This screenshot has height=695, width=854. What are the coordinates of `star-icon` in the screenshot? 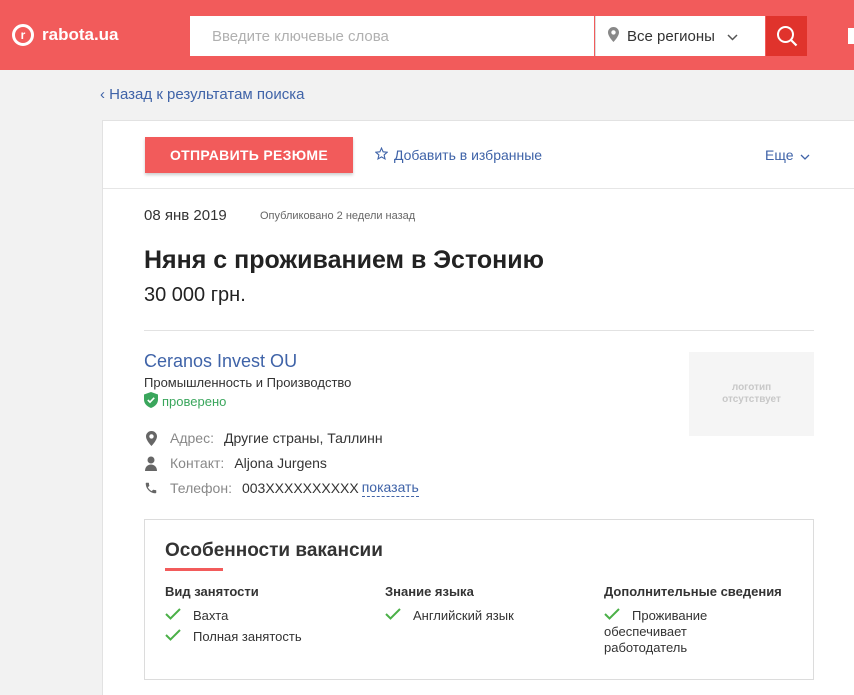 It's located at (381, 154).